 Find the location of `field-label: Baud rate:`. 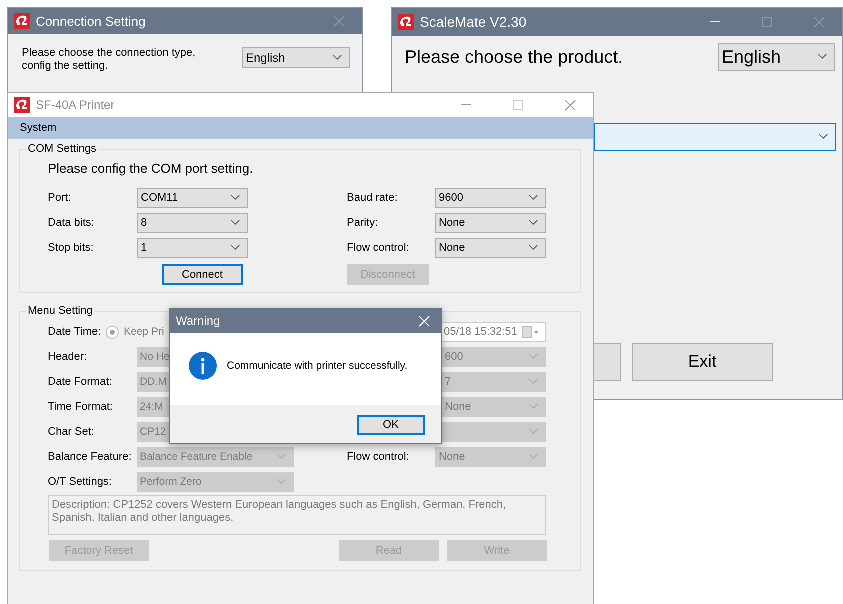

field-label: Baud rate: is located at coordinates (372, 198).